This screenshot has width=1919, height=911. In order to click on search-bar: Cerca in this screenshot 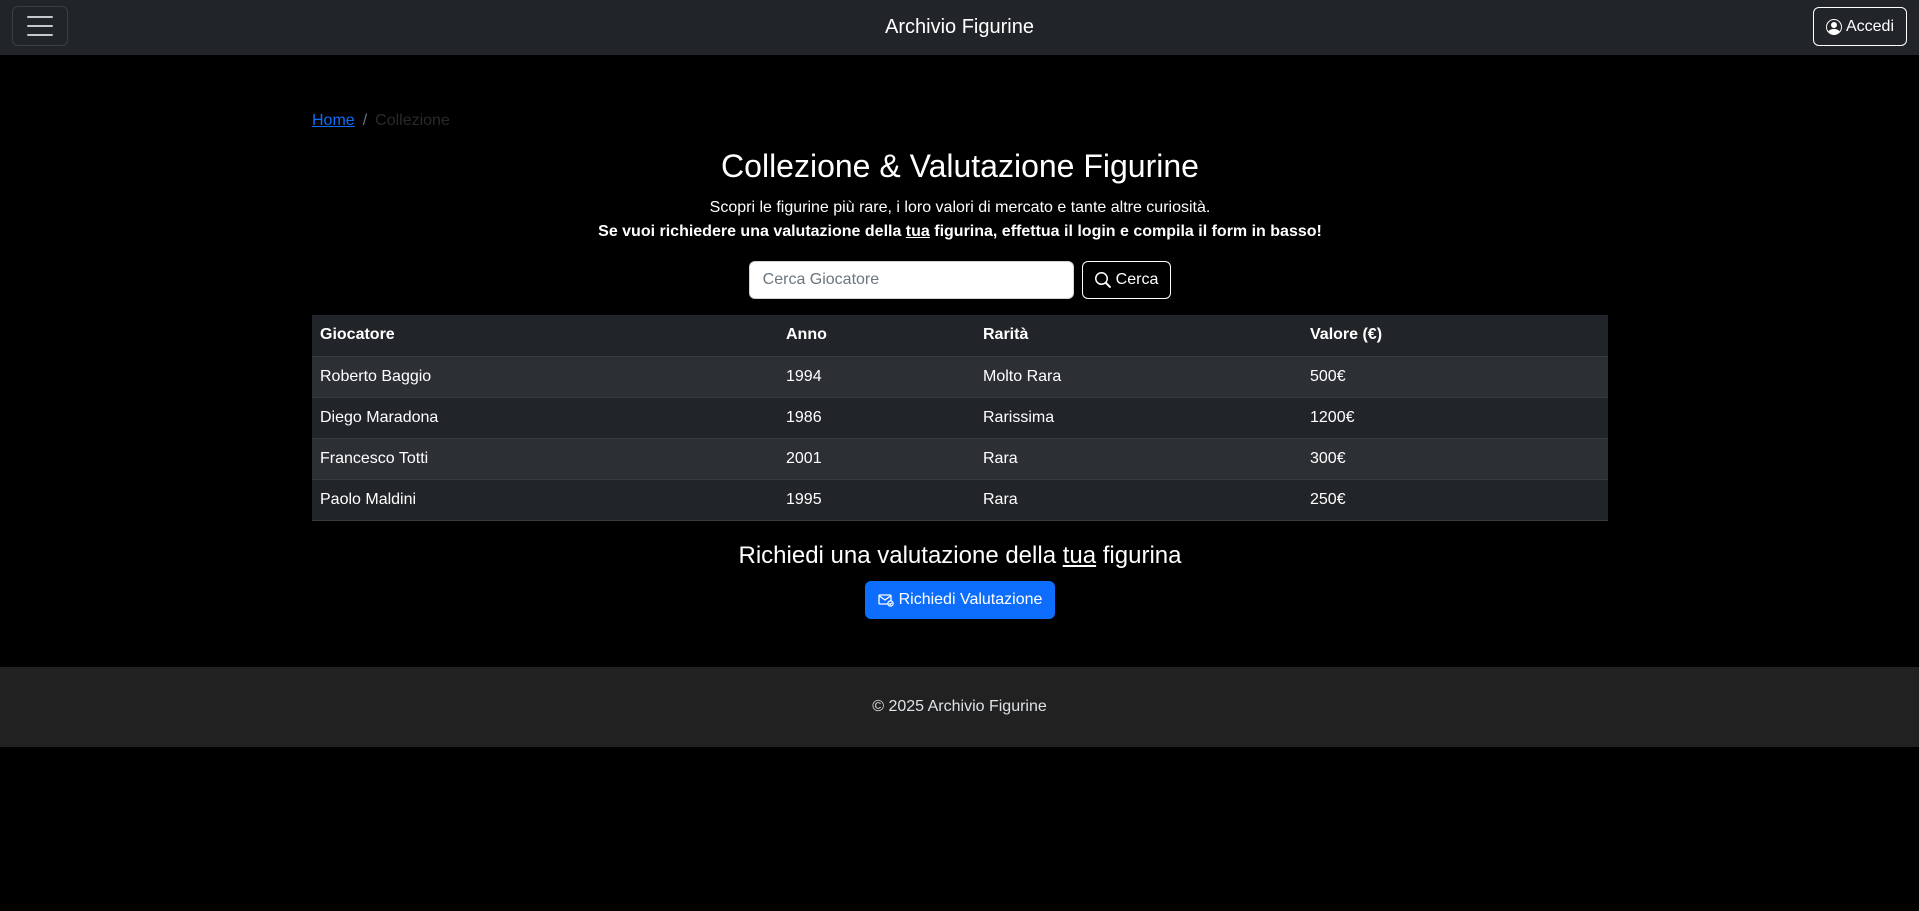, I will do `click(960, 280)`.